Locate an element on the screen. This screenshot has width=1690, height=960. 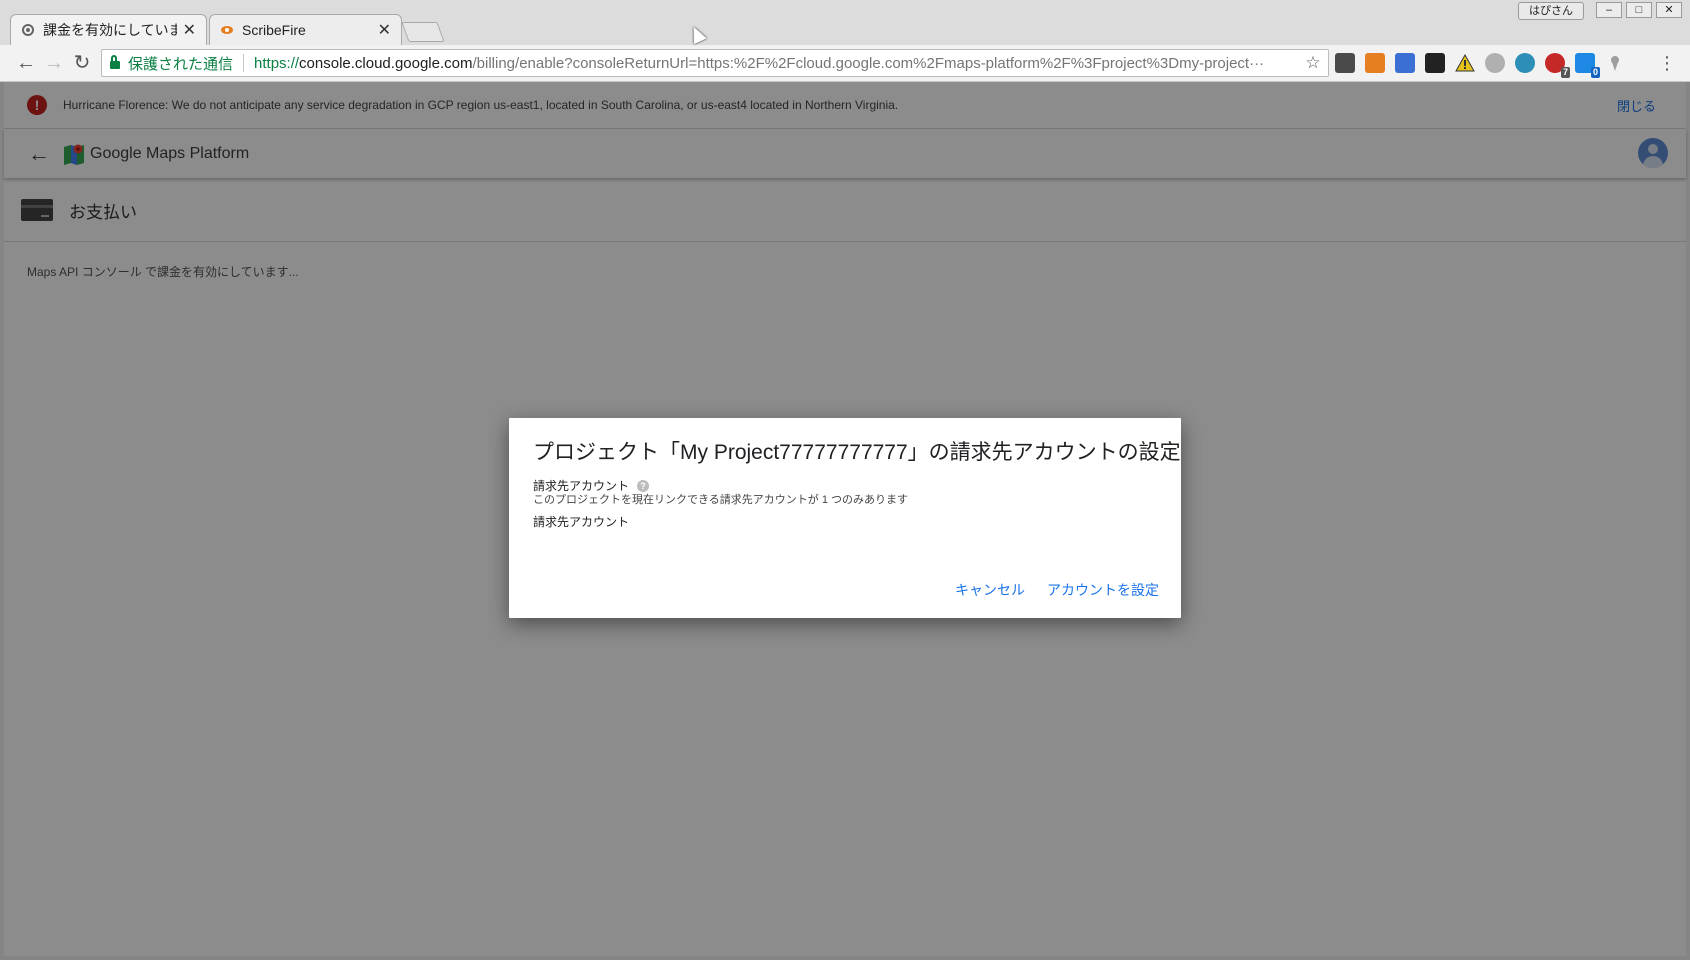
browser-menu-icon: ⋮ is located at coordinates (1667, 63).